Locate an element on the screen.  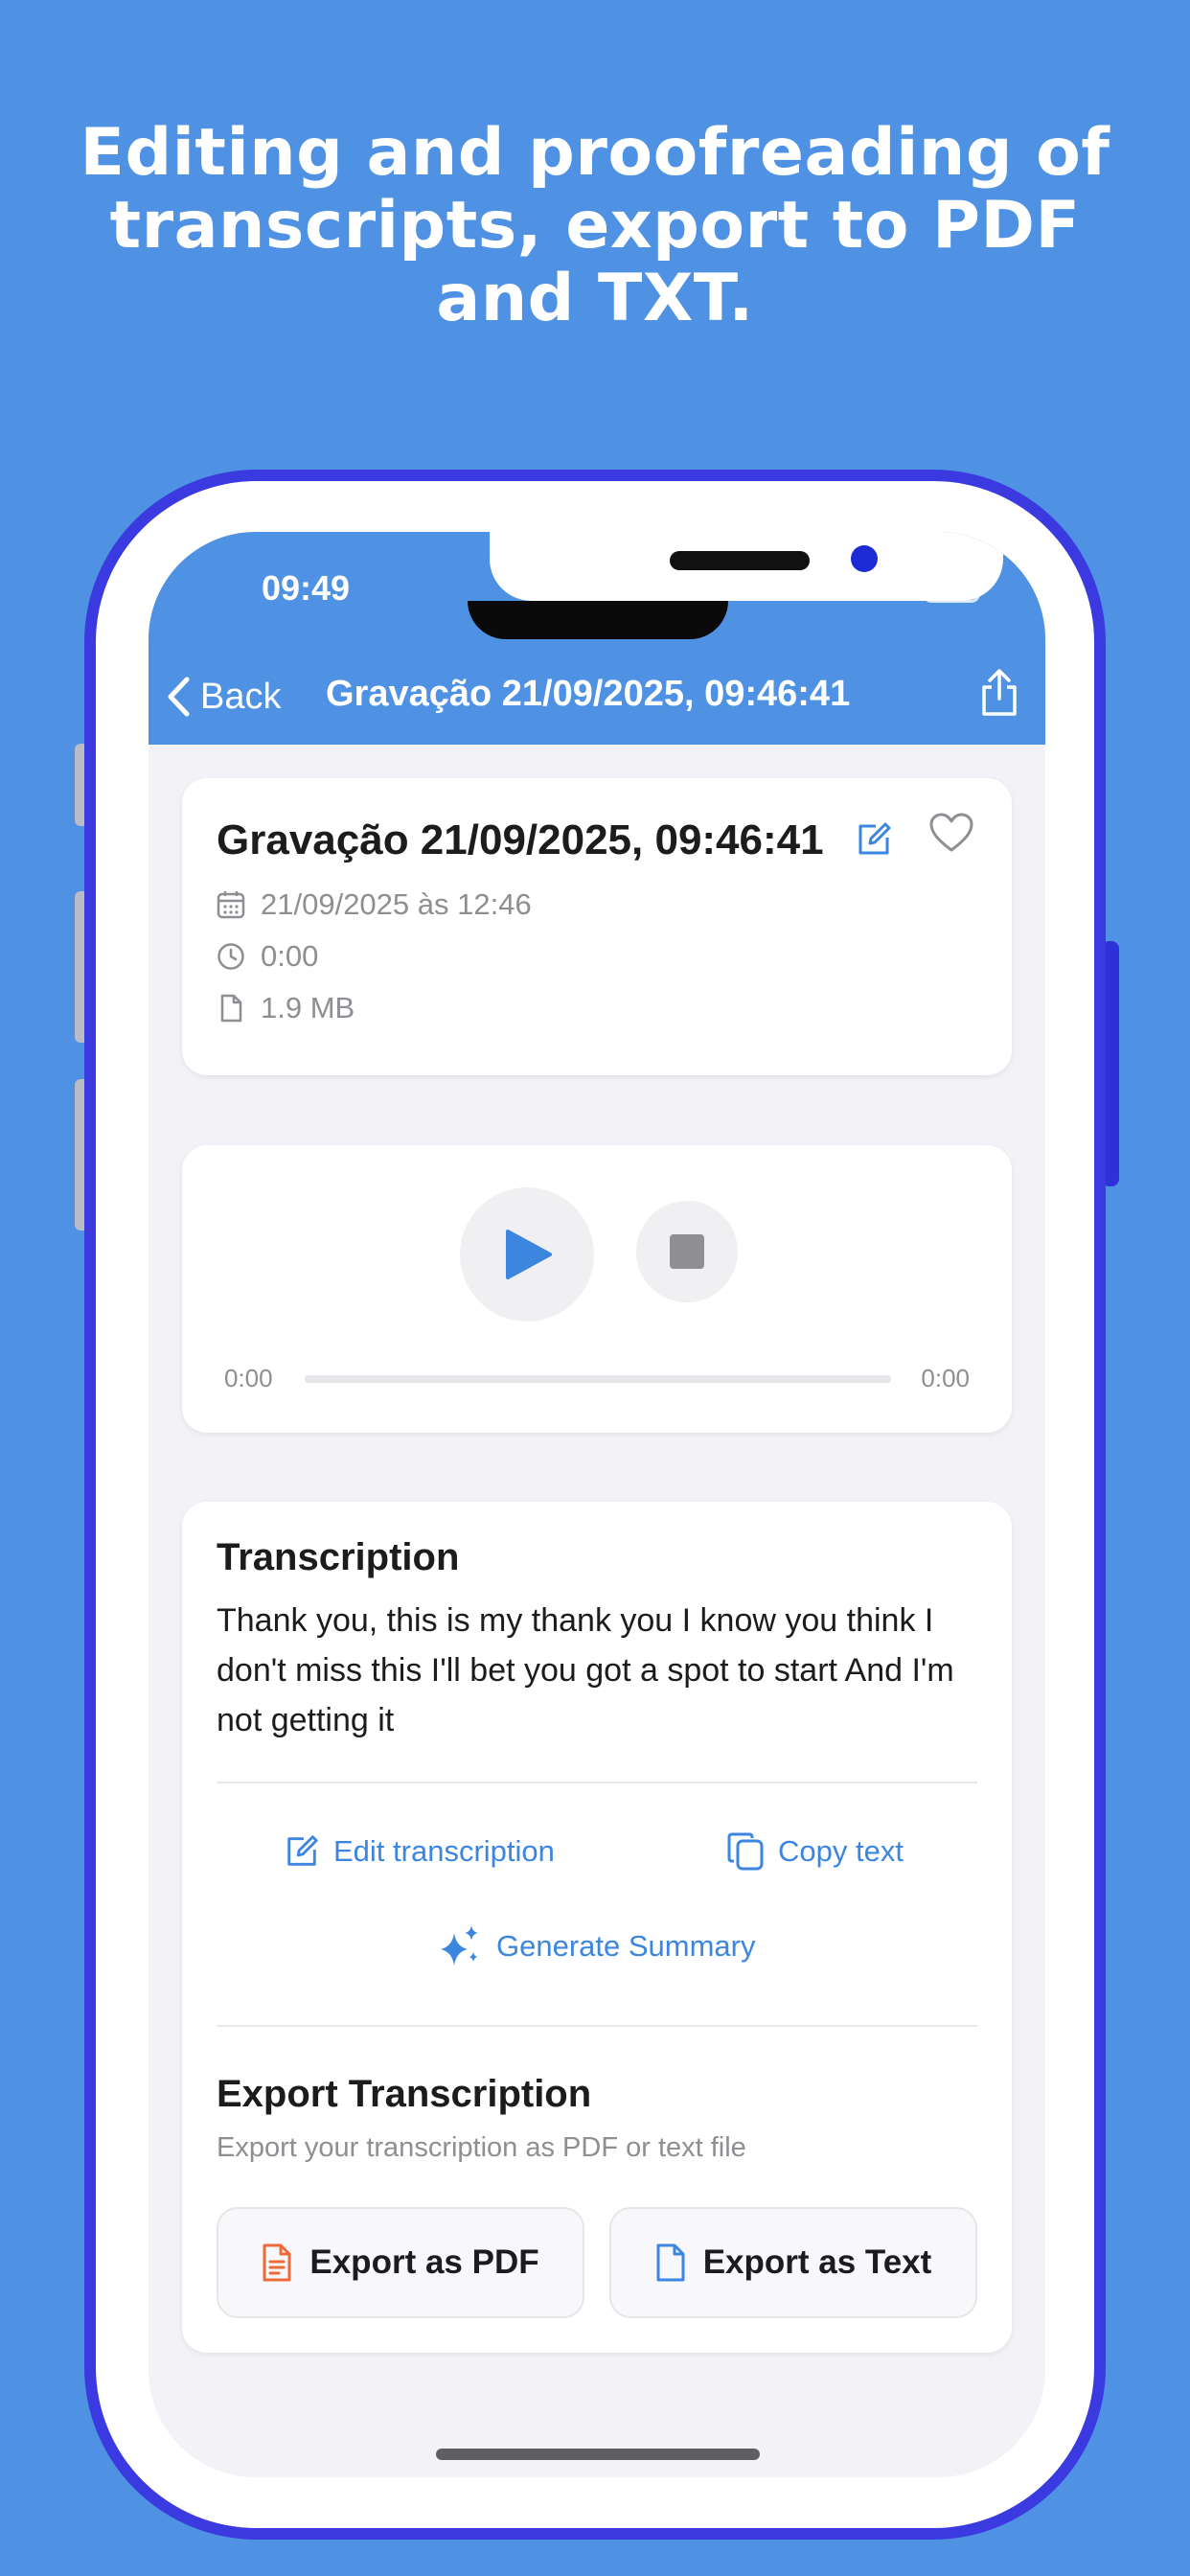
share-button is located at coordinates (999, 695).